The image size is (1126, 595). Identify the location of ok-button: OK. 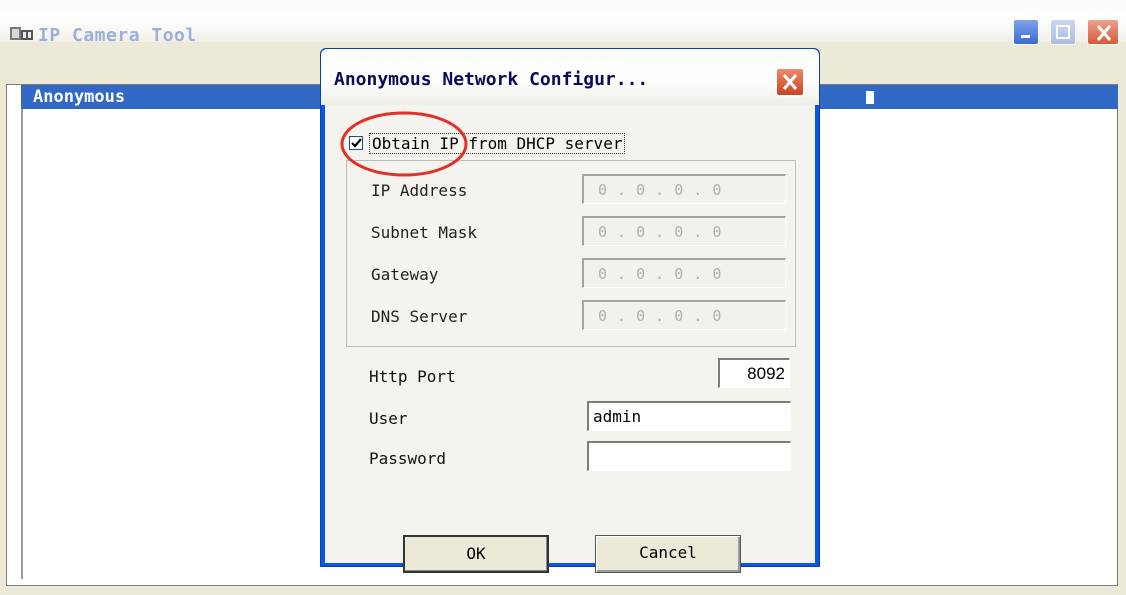
(476, 554).